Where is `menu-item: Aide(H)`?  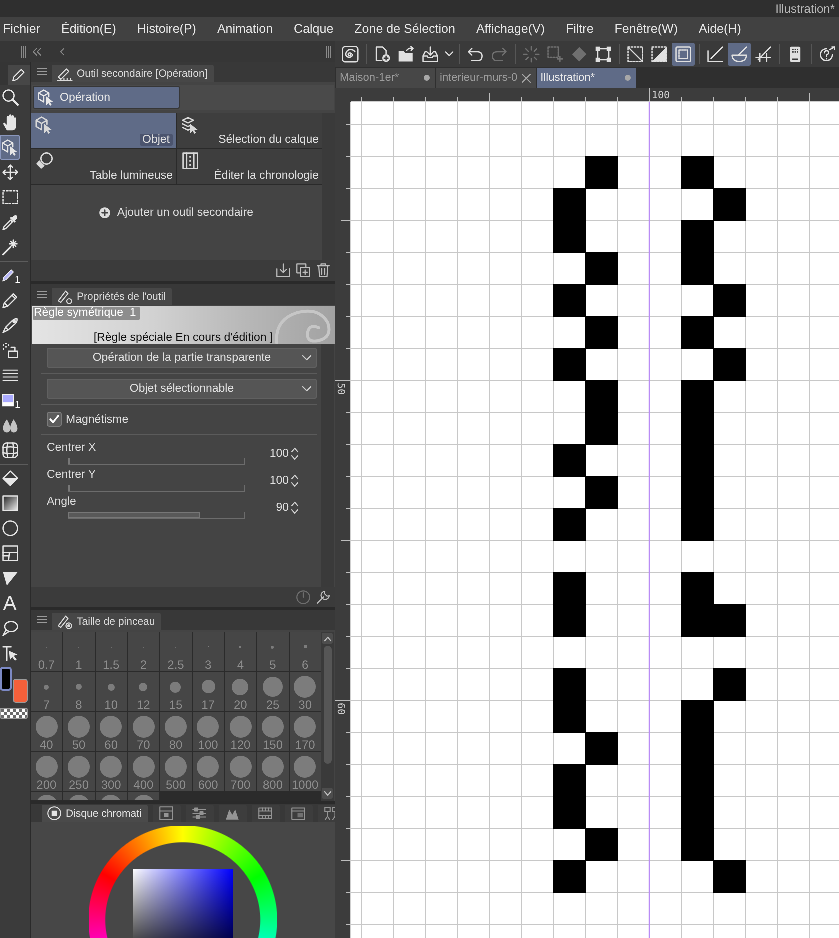
menu-item: Aide(H) is located at coordinates (720, 29).